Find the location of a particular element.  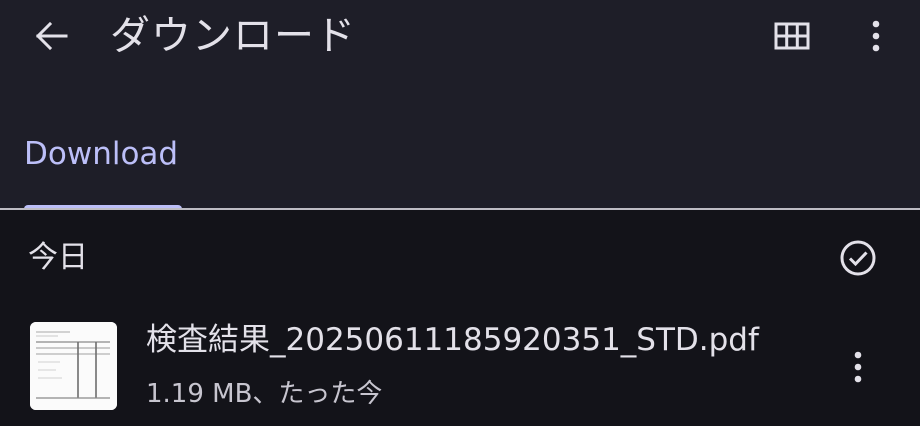

tab-divider is located at coordinates (460, 209).